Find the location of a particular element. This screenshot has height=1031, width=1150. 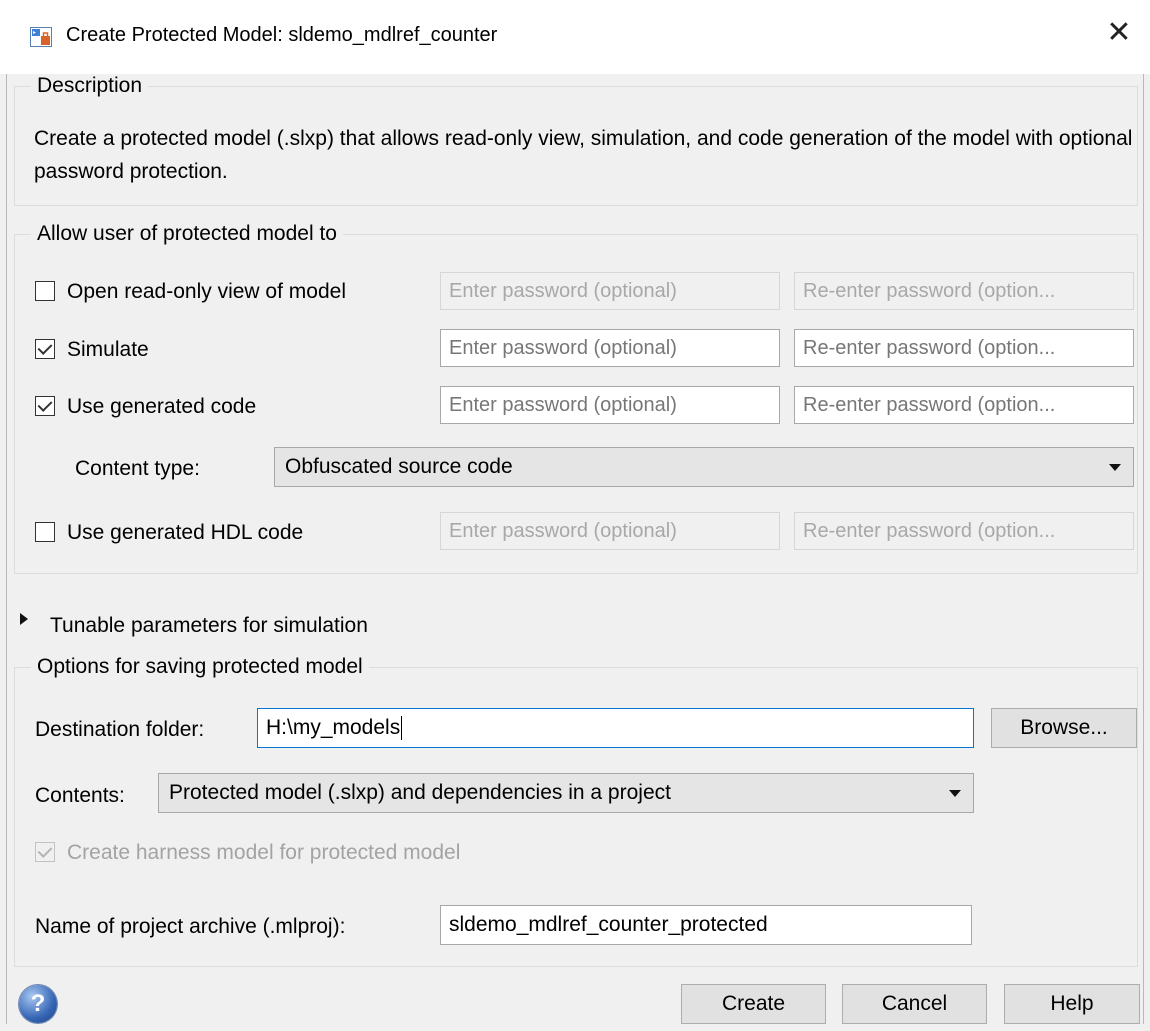

use-hdl-code-label: Use generated HDL code is located at coordinates (185, 532).